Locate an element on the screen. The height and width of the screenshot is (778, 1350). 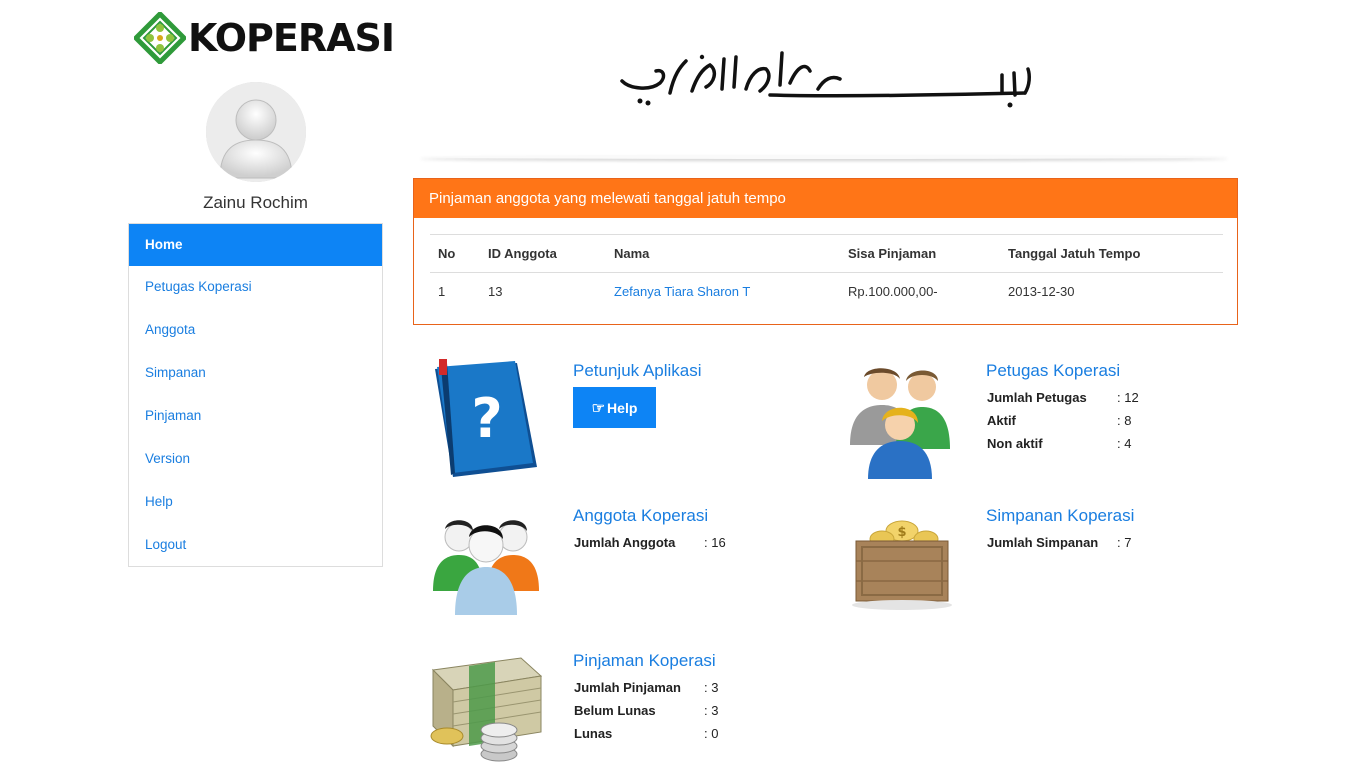
stat-label-belum-lunas: Belum Lunas is located at coordinates (615, 710).